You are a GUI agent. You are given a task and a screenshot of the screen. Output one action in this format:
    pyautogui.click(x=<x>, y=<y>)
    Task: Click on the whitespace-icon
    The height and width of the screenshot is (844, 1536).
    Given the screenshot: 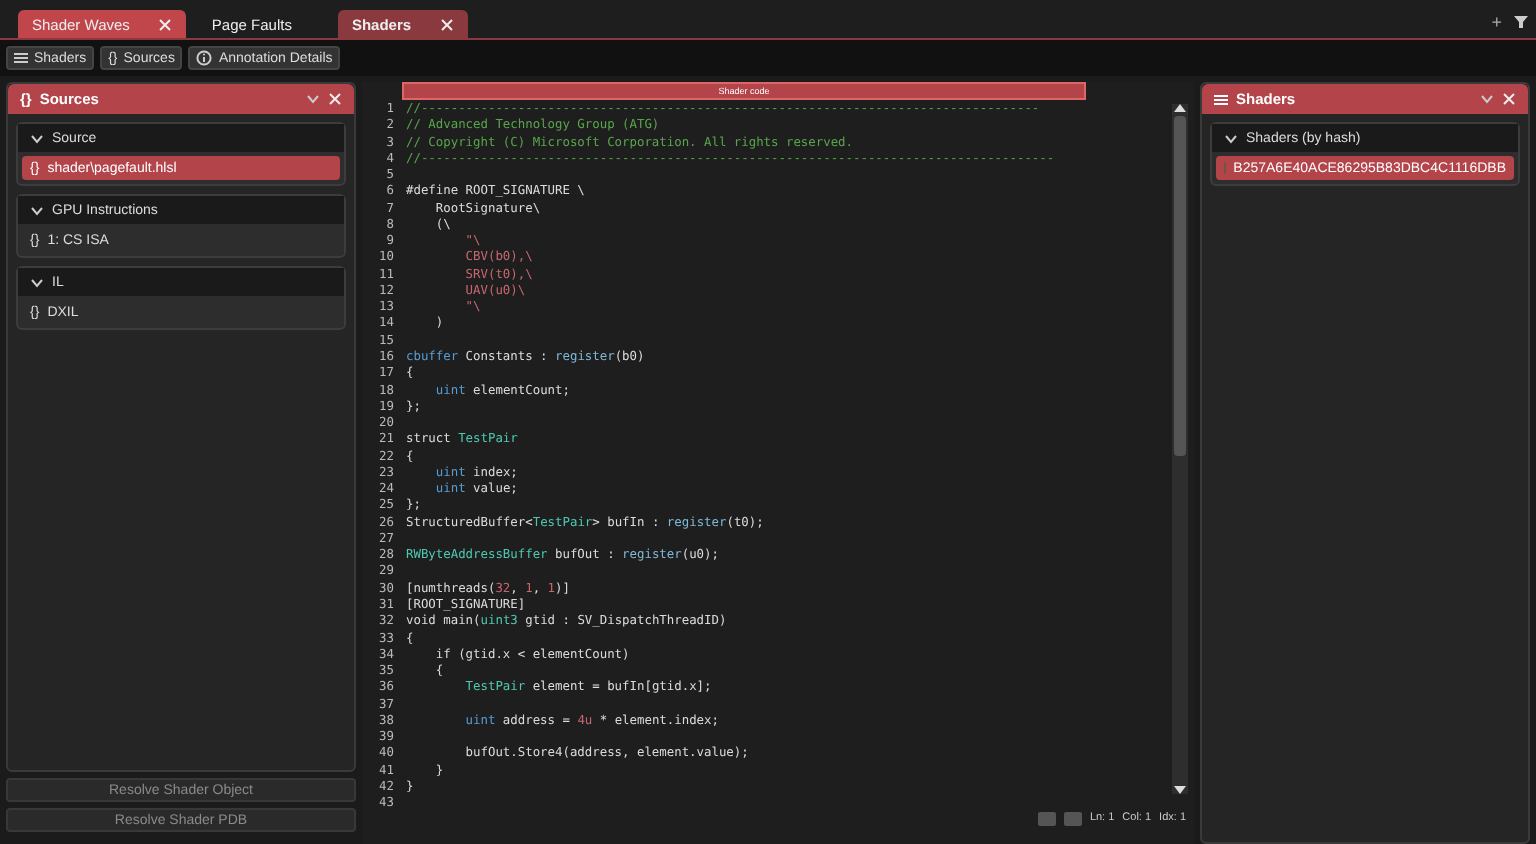 What is the action you would take?
    pyautogui.click(x=1072, y=818)
    